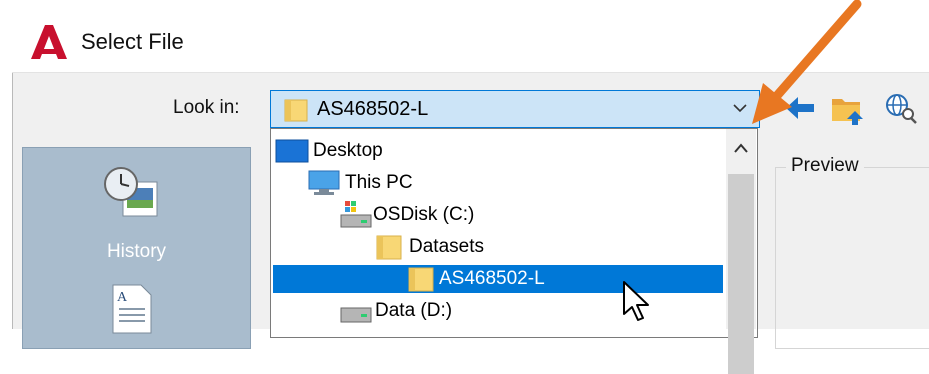  Describe the element at coordinates (49, 42) in the screenshot. I see `autocad-logo-icon` at that location.